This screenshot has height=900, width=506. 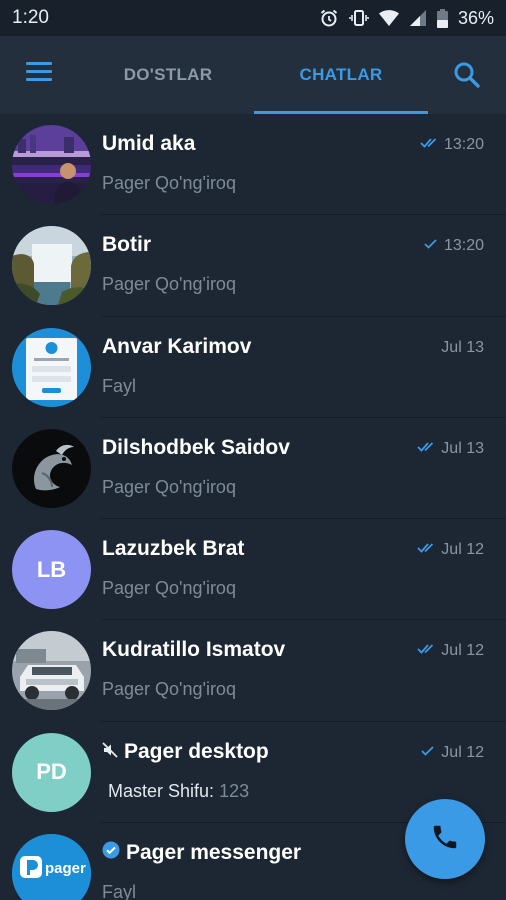 What do you see at coordinates (253, 18) in the screenshot?
I see `status-bar: 1:20 36%` at bounding box center [253, 18].